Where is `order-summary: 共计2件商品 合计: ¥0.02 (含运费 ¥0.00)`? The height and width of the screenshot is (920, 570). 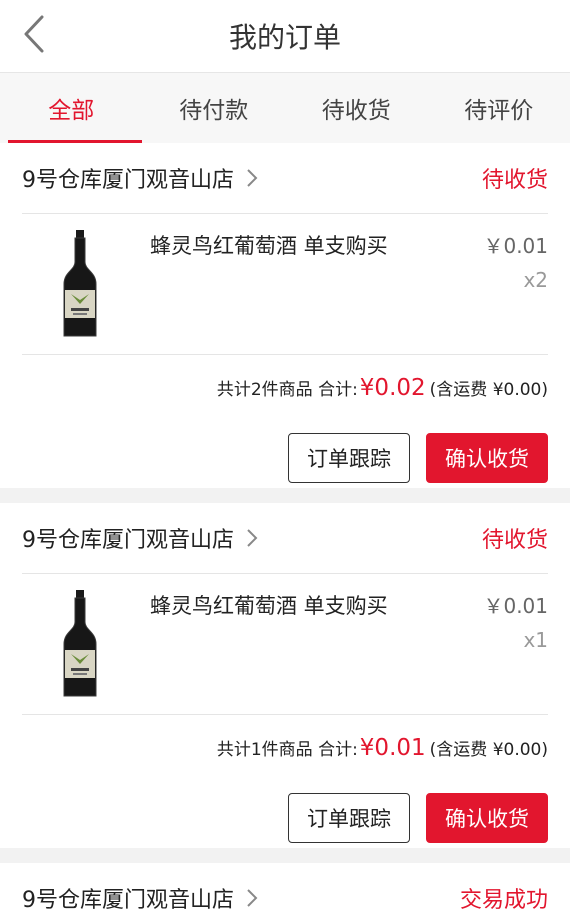 order-summary: 共计2件商品 合计: ¥0.02 (含运费 ¥0.00) is located at coordinates (382, 392).